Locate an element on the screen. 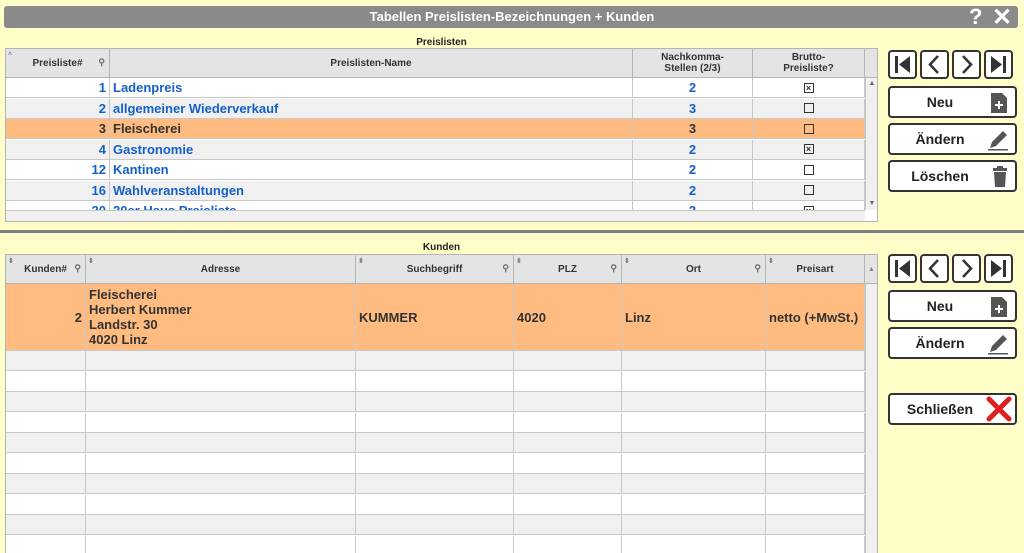 This screenshot has height=553, width=1024. header-suchbegriff: ⬍ Suchbegriff ⚲ is located at coordinates (435, 269).